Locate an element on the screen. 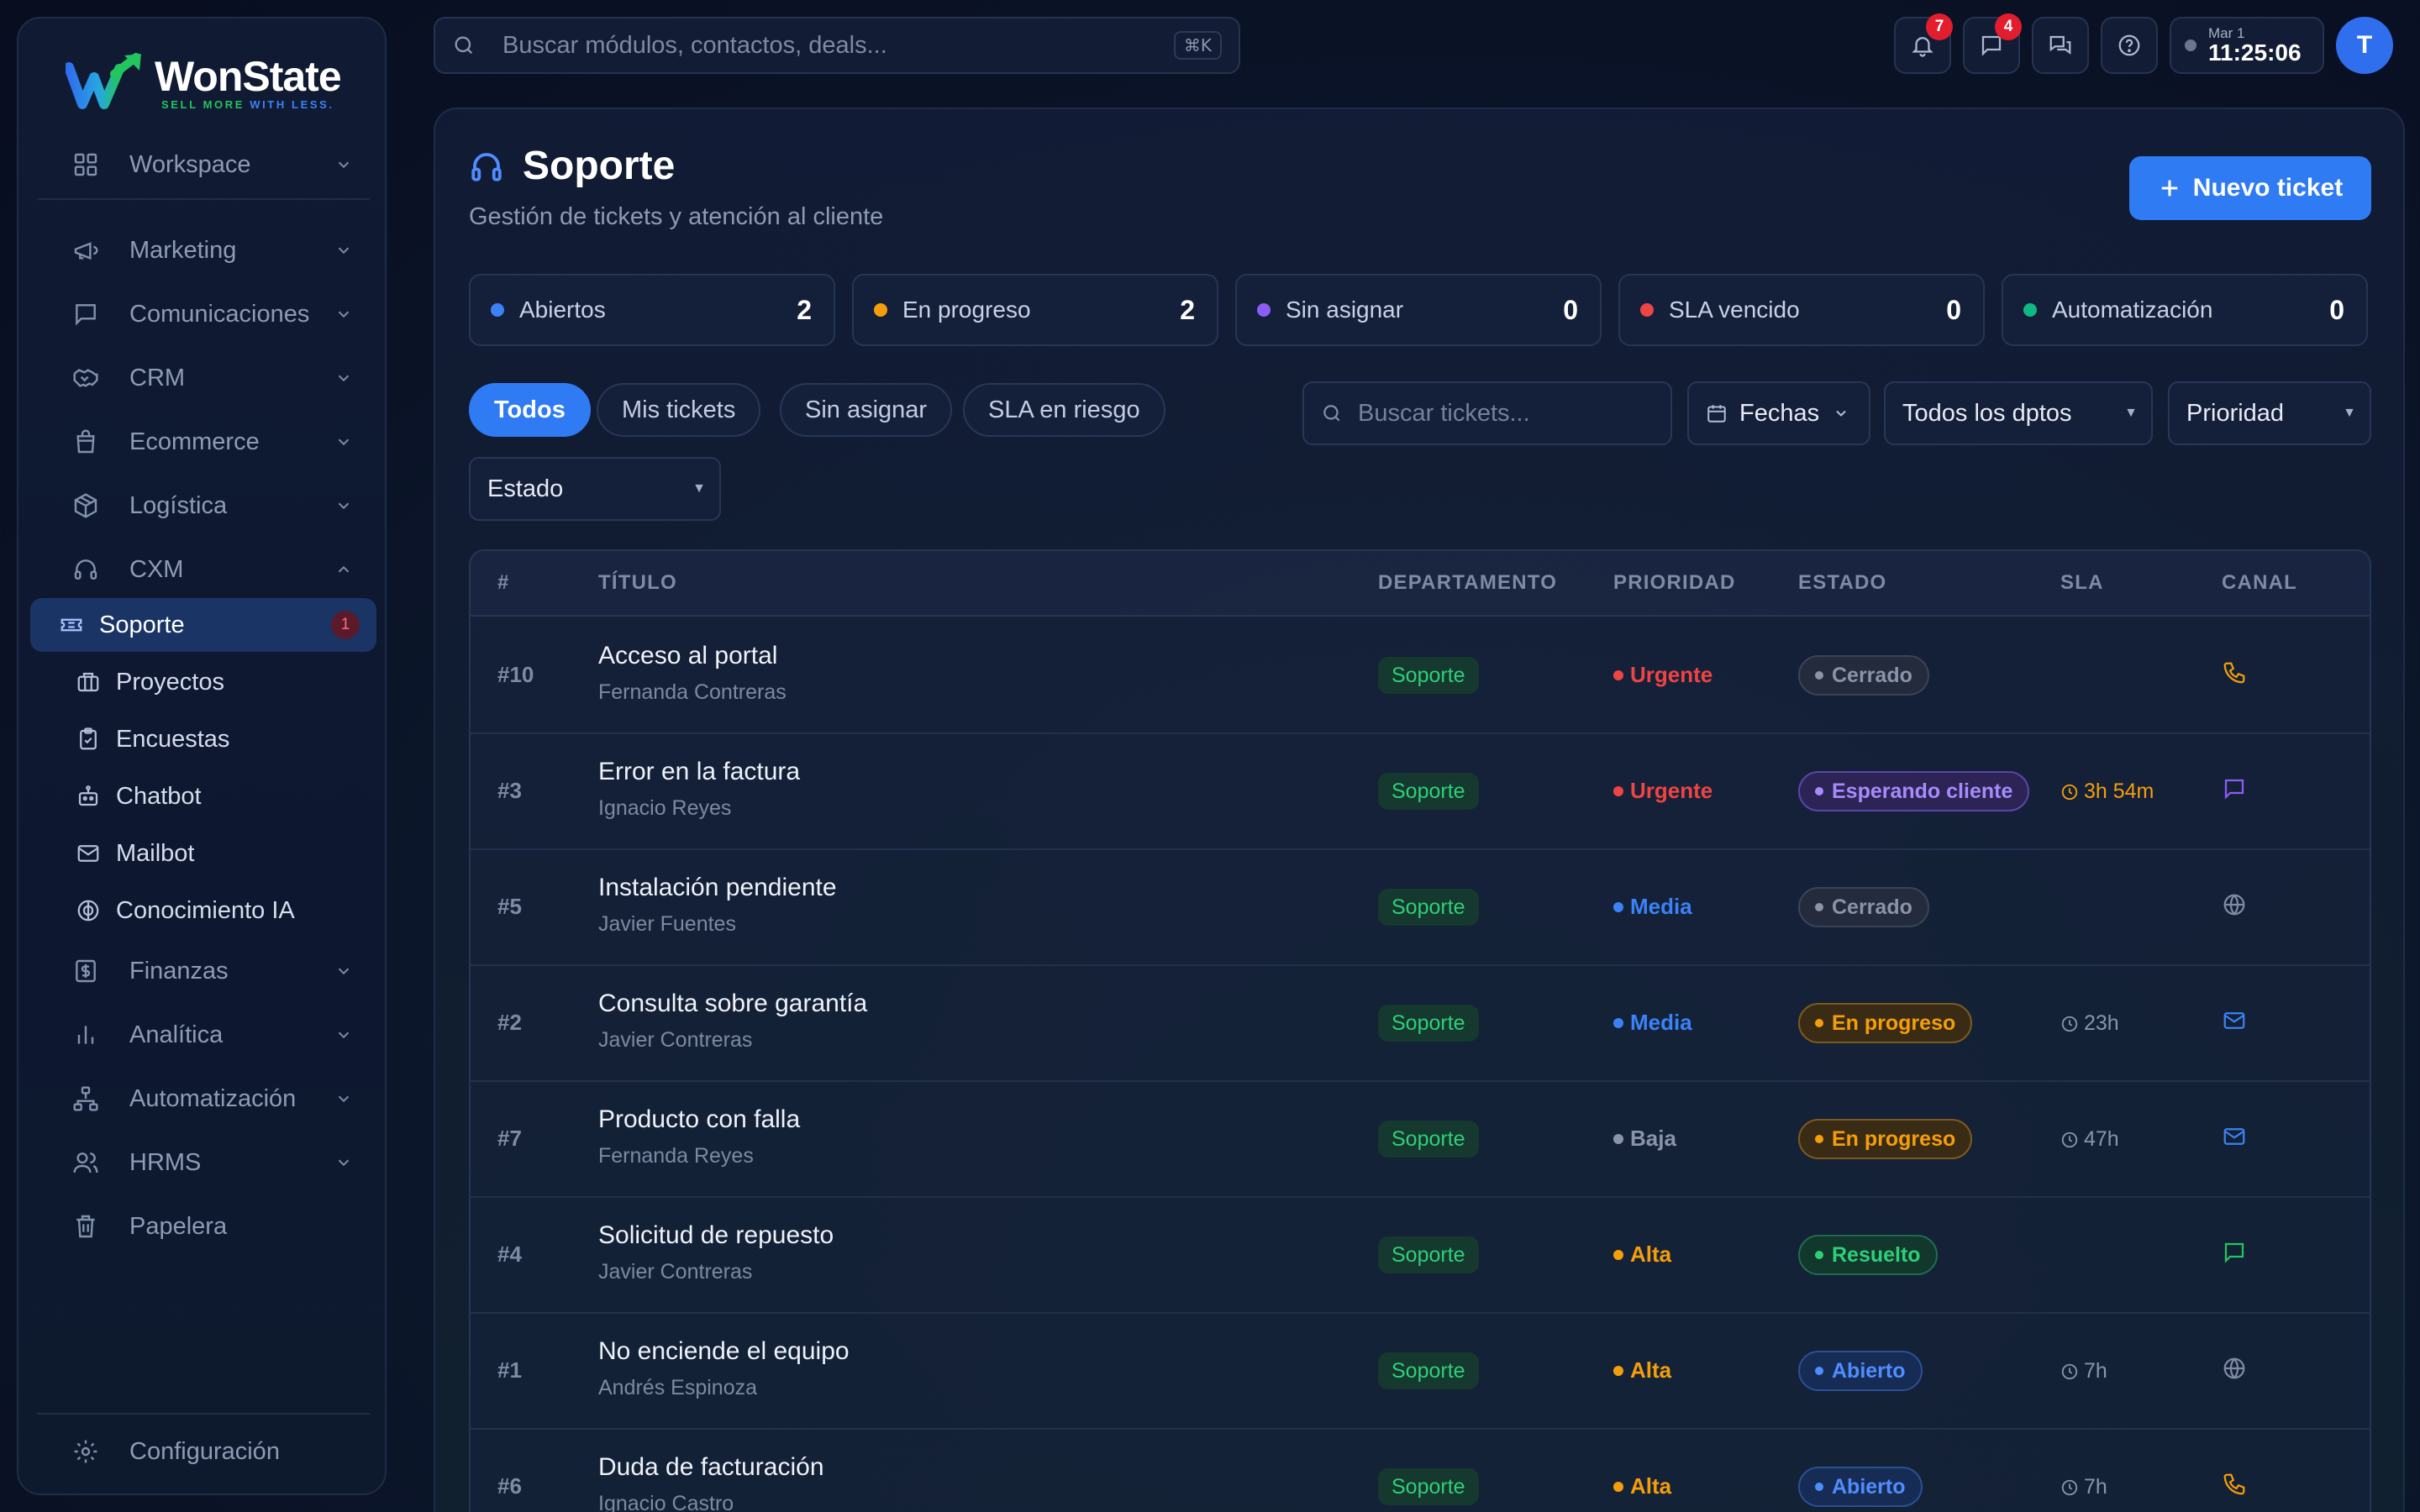 The image size is (2420, 1512). ticket-title: No enciende el equipo is located at coordinates (724, 1351).